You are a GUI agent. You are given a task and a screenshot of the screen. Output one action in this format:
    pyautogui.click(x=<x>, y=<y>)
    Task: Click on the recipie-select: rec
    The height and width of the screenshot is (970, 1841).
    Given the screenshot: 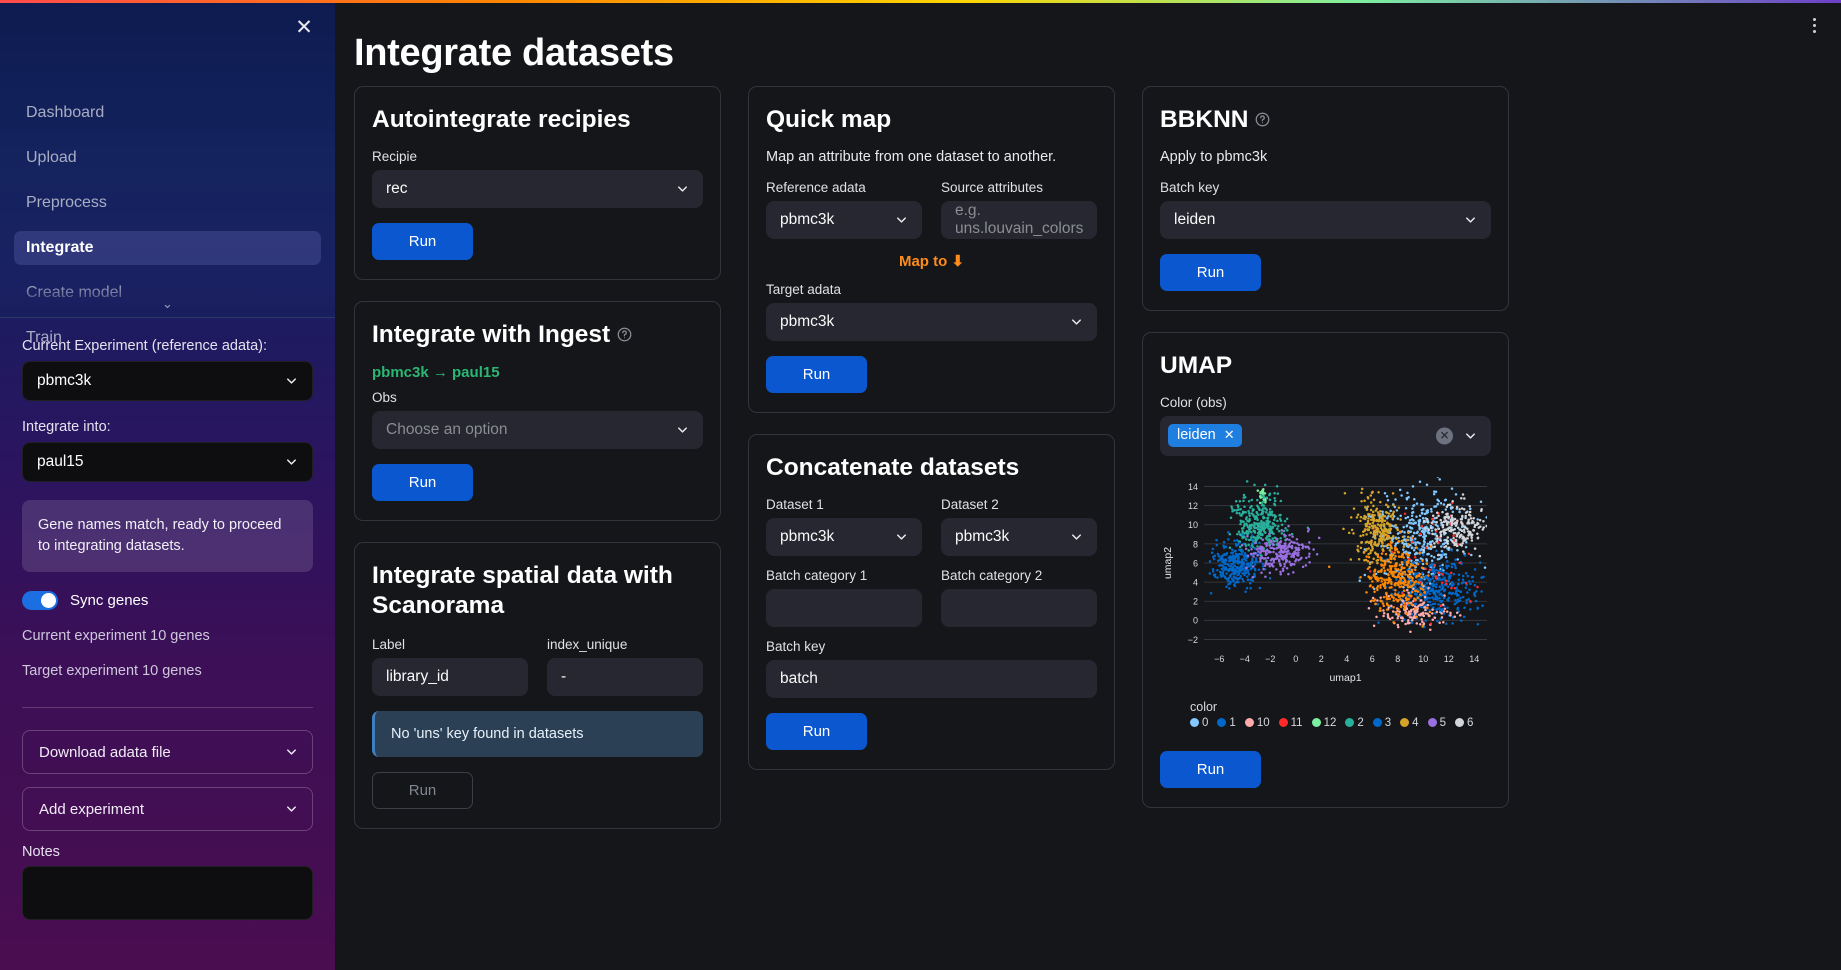 What is the action you would take?
    pyautogui.click(x=537, y=188)
    